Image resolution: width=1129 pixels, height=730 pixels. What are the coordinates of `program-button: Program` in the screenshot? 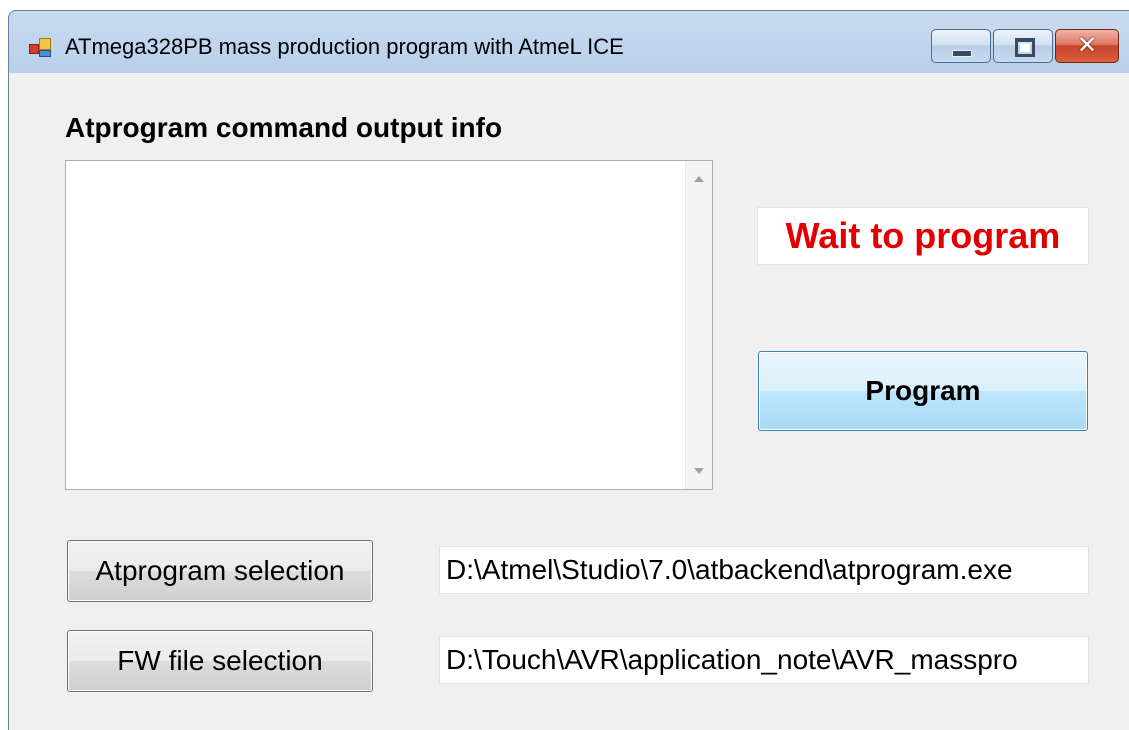 It's located at (923, 391).